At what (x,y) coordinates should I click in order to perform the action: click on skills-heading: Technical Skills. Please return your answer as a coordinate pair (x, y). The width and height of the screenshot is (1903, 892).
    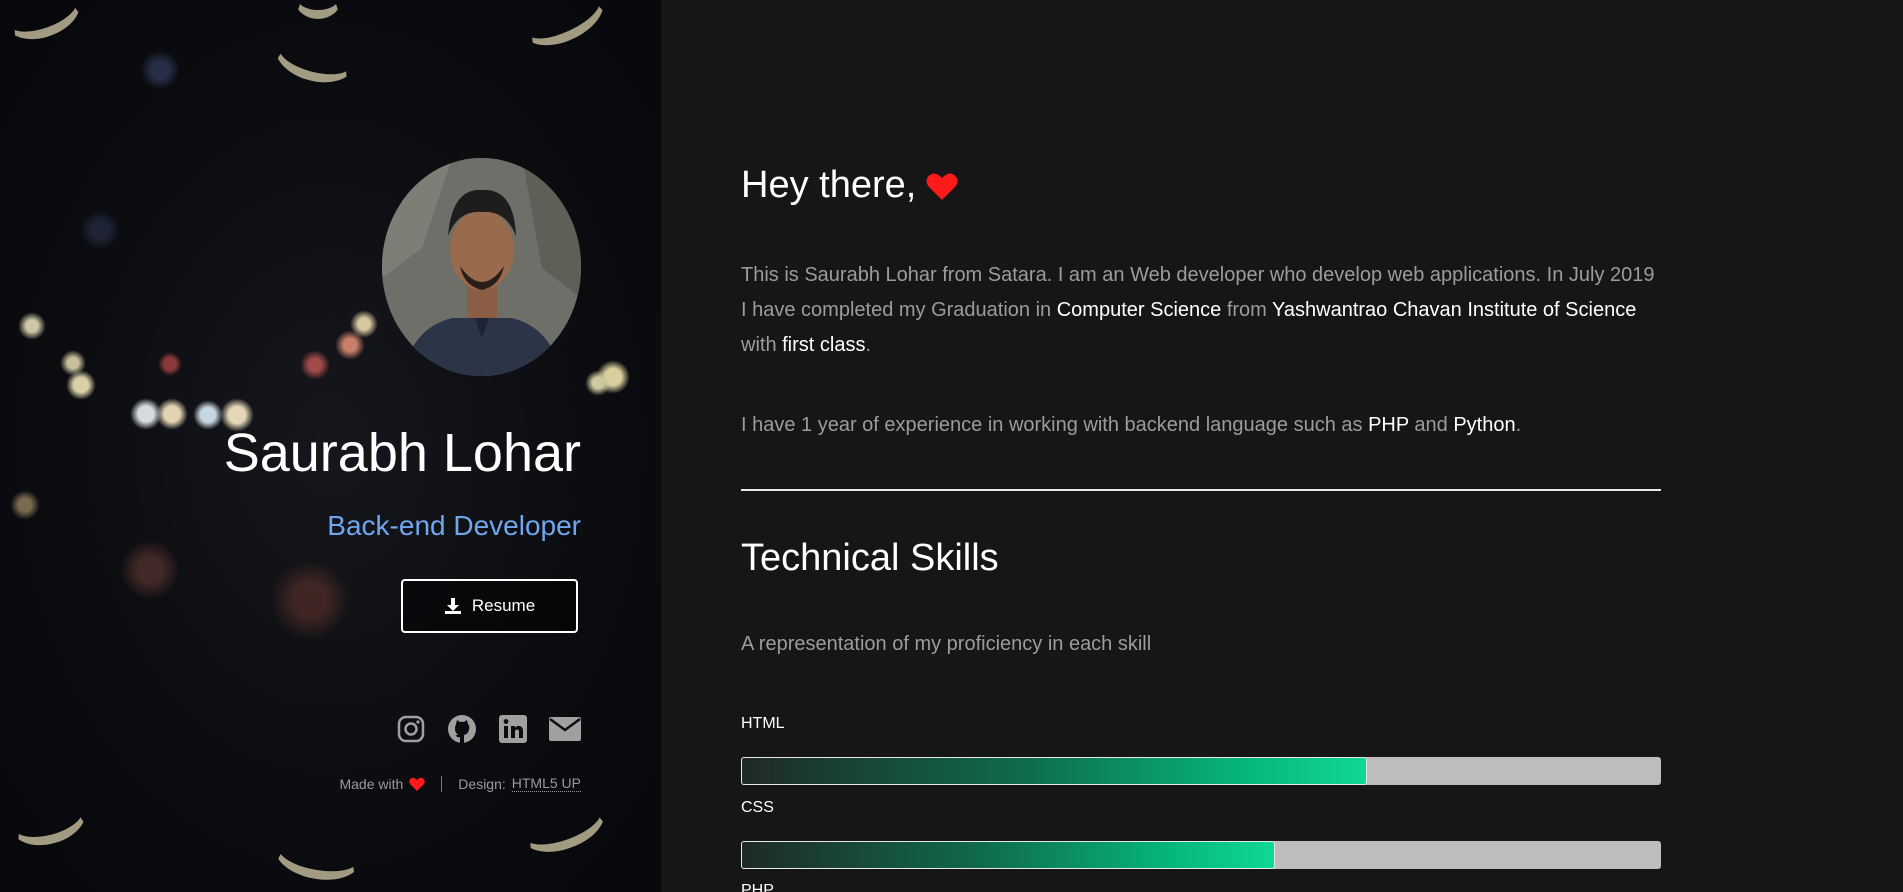
    Looking at the image, I should click on (870, 558).